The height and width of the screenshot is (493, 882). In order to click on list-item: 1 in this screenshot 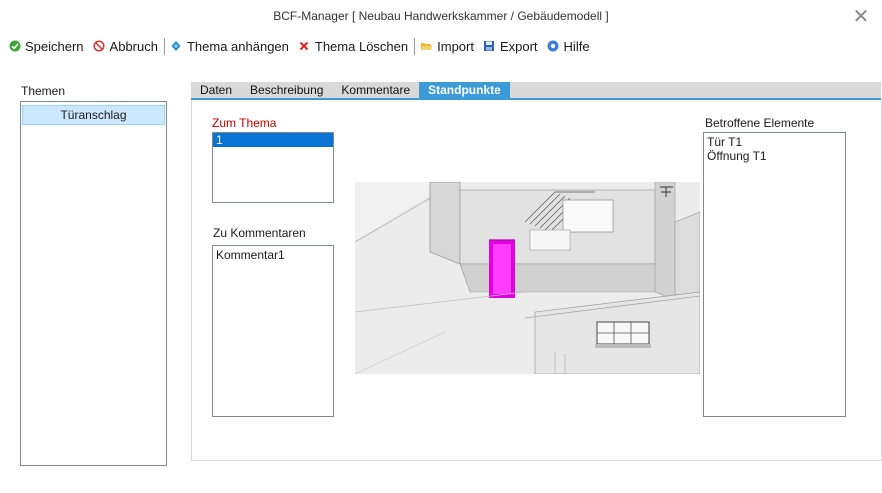, I will do `click(273, 140)`.